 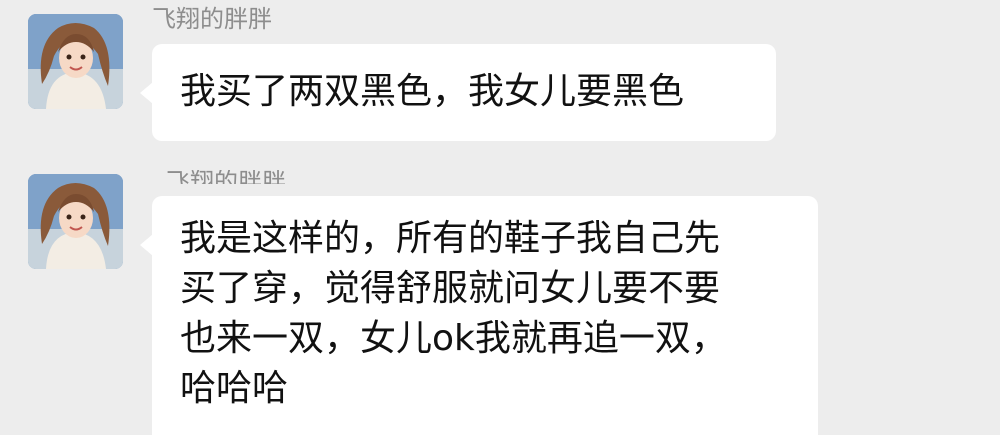 I want to click on message-text-line: 买了穿，觉得舒服就问女儿要不要, so click(x=450, y=288).